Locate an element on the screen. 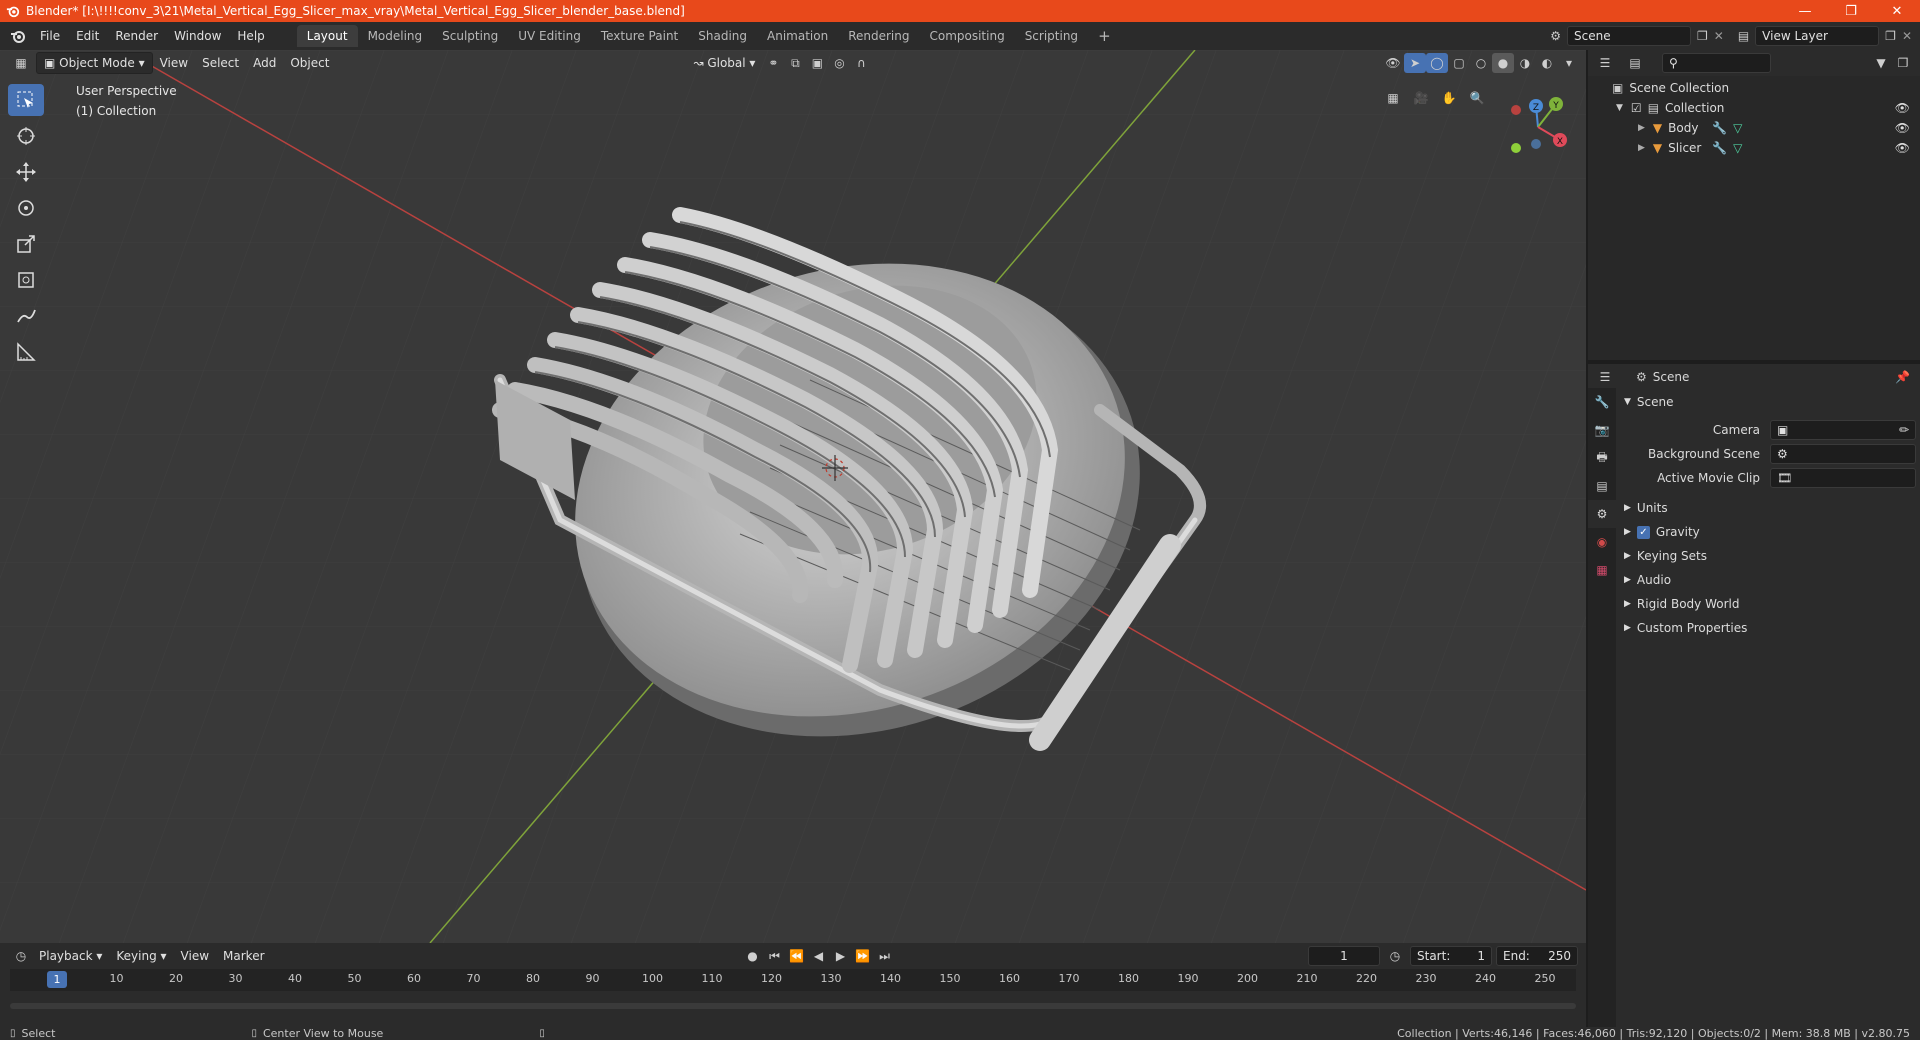  orientation-dropdown: ↝ Global ▾ is located at coordinates (724, 63).